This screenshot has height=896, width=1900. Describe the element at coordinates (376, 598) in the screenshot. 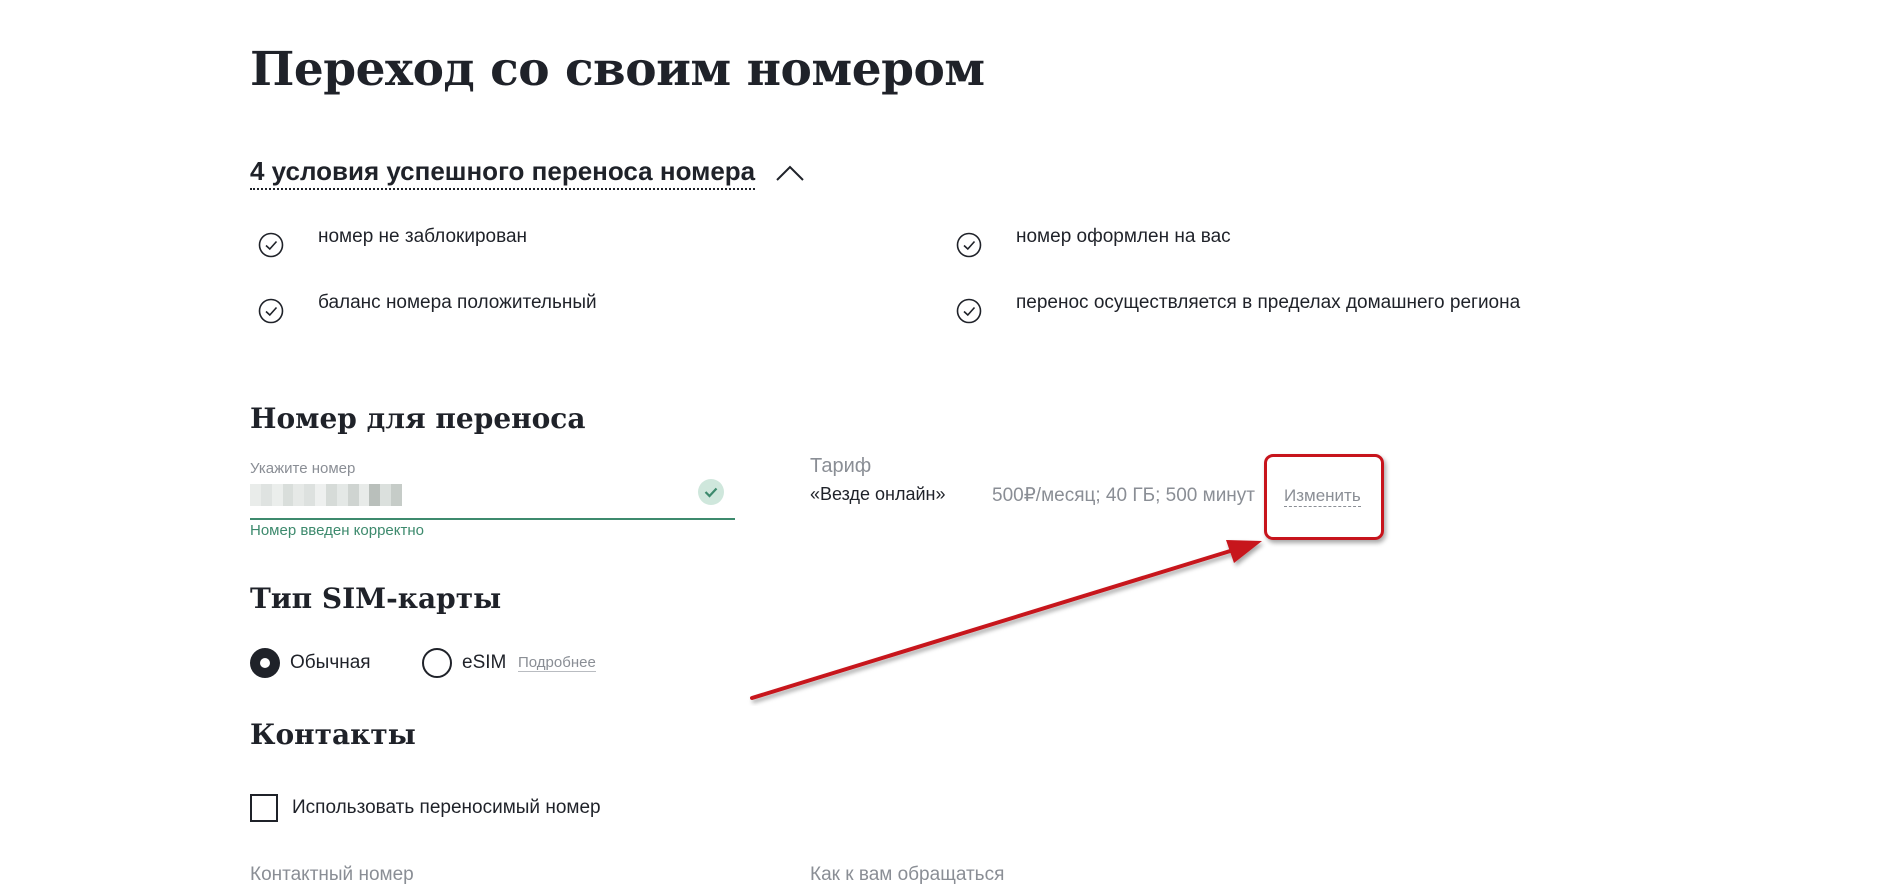

I see `sim-section-title: Тип SIM-карты` at that location.